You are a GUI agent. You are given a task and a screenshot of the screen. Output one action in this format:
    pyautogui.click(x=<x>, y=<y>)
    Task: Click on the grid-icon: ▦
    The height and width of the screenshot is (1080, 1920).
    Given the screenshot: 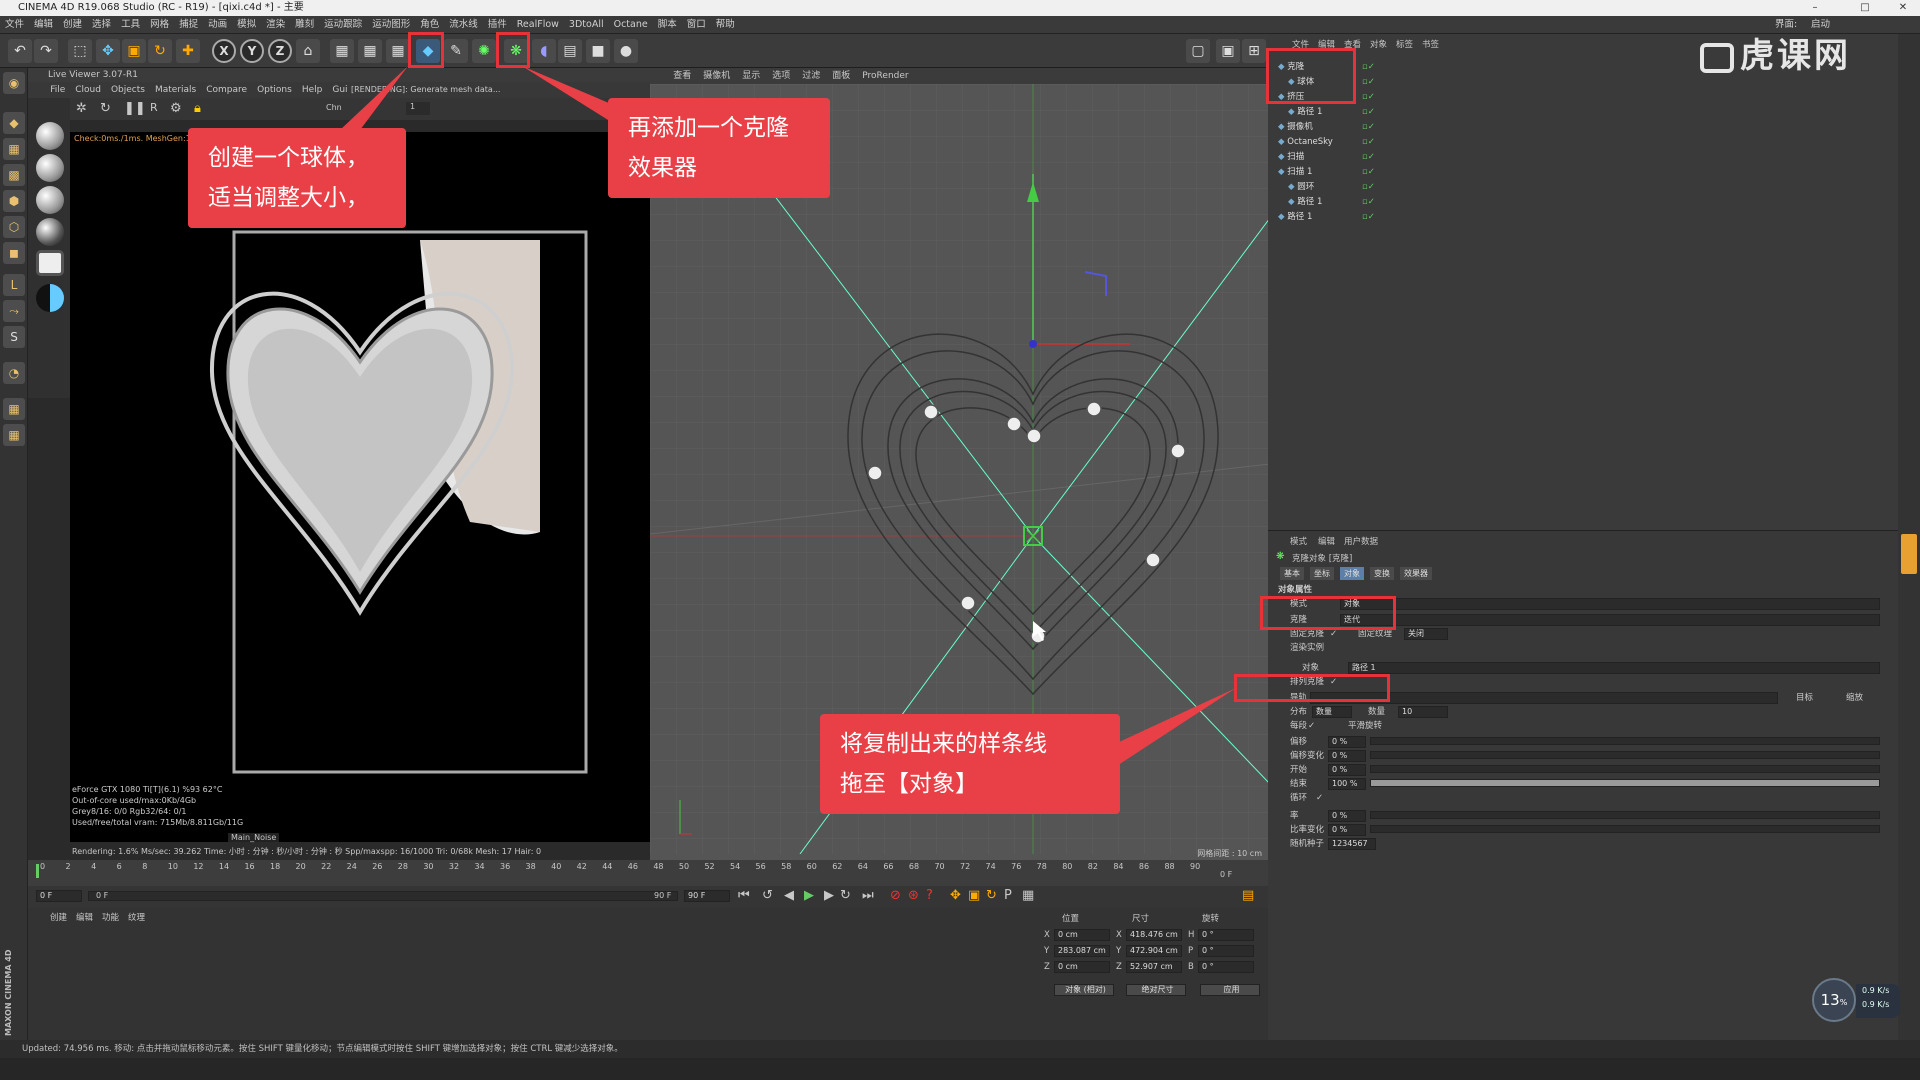 What is the action you would take?
    pyautogui.click(x=14, y=409)
    